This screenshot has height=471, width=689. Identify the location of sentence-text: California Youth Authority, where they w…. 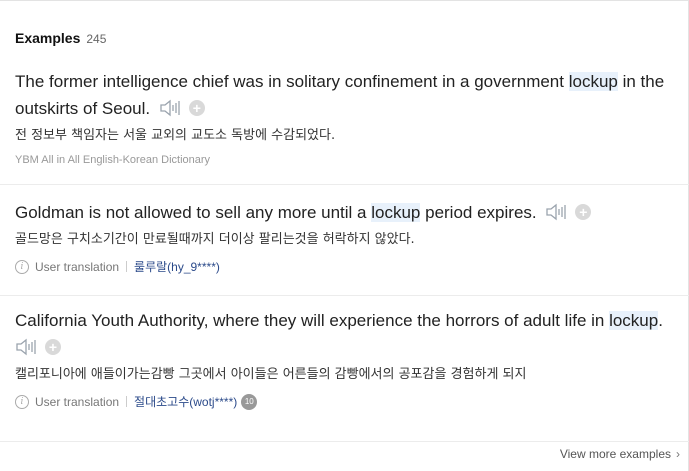
(312, 320).